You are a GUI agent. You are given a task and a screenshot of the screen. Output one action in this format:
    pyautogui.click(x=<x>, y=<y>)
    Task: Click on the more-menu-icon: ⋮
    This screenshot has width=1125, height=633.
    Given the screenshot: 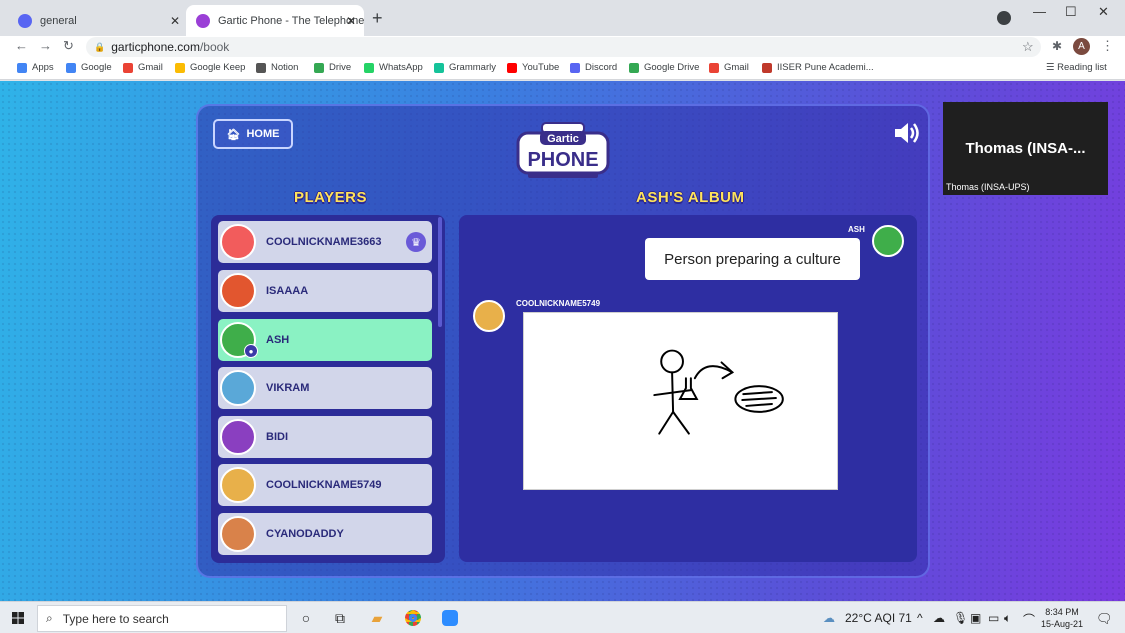 What is the action you would take?
    pyautogui.click(x=1107, y=46)
    